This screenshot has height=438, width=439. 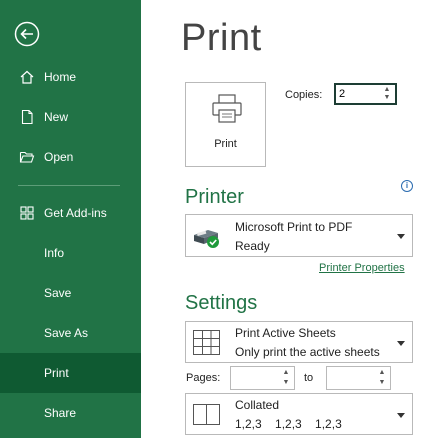 I want to click on new-document-icon, so click(x=27, y=117).